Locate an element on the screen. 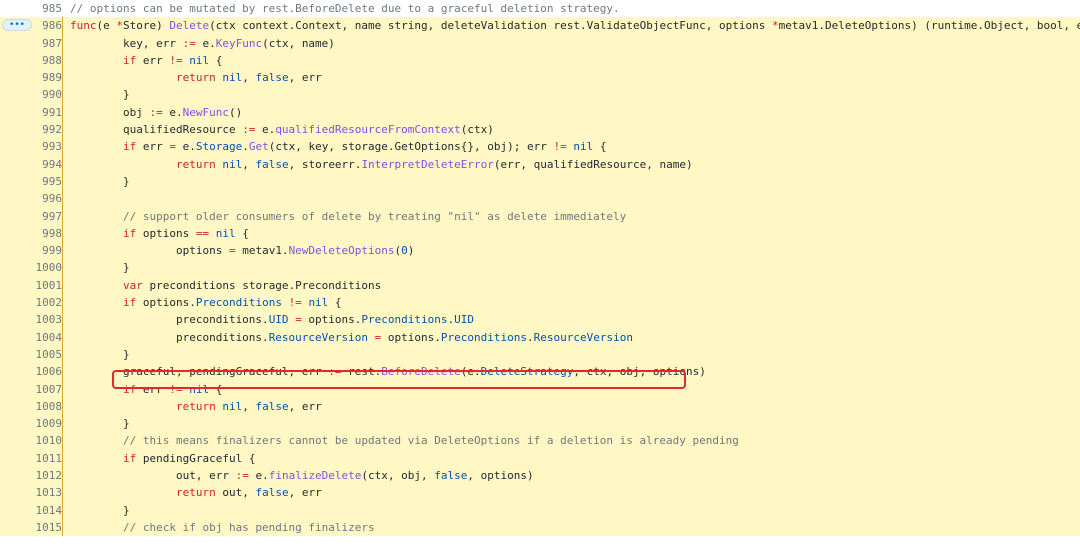 The width and height of the screenshot is (1080, 552). line-gutter: 1015 is located at coordinates (31, 527).